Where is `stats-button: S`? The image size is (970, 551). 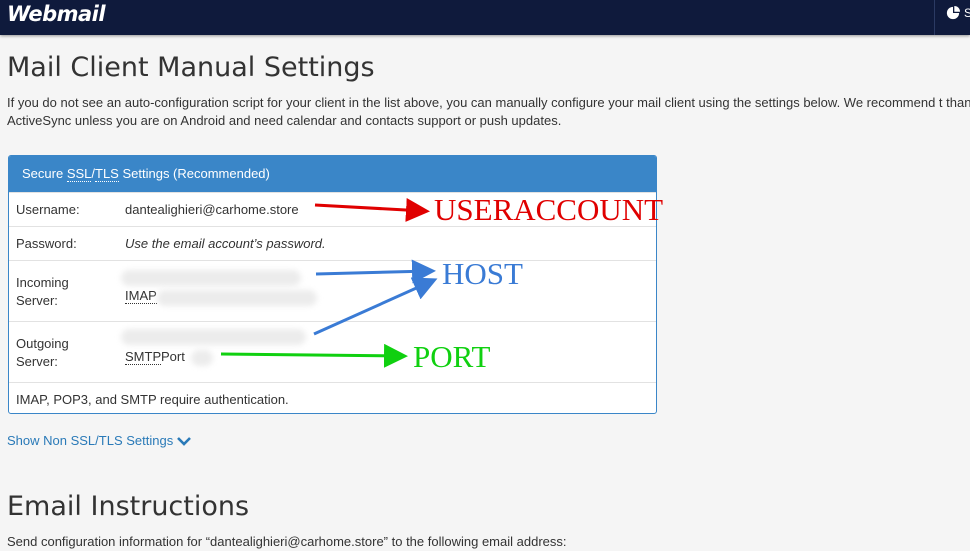 stats-button: S is located at coordinates (958, 13).